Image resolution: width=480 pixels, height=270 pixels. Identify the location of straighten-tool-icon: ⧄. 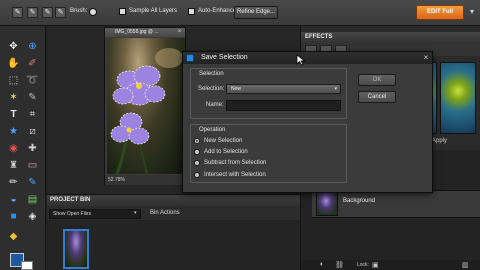
(32, 131).